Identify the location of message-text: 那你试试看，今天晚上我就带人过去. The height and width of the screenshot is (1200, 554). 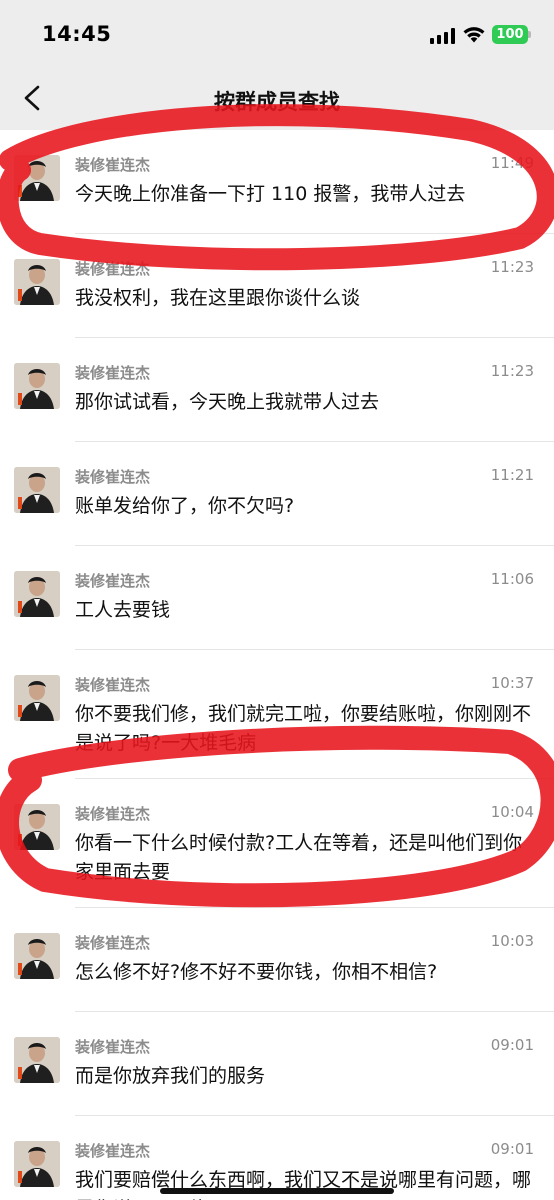
(227, 402).